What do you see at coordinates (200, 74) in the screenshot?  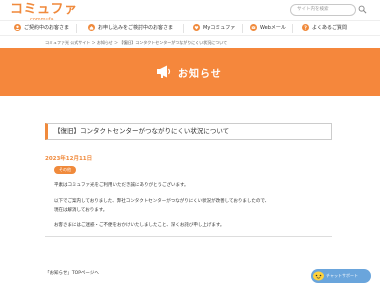 I see `page-title: お知らせ` at bounding box center [200, 74].